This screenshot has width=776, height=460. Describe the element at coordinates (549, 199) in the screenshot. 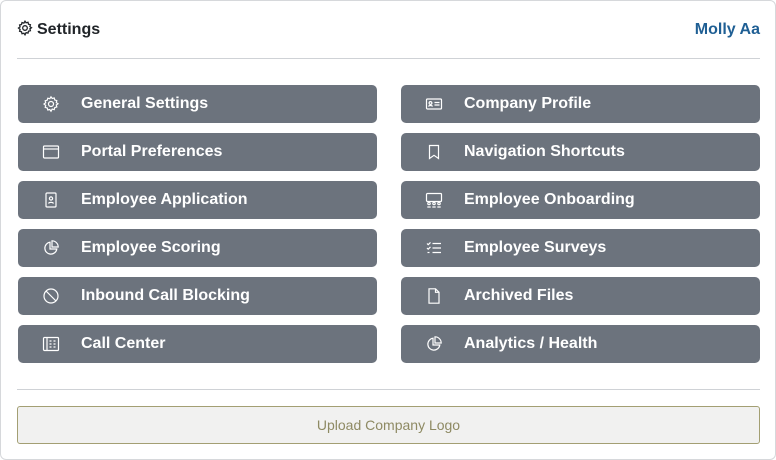

I see `tile-label: Employee Onboarding` at that location.